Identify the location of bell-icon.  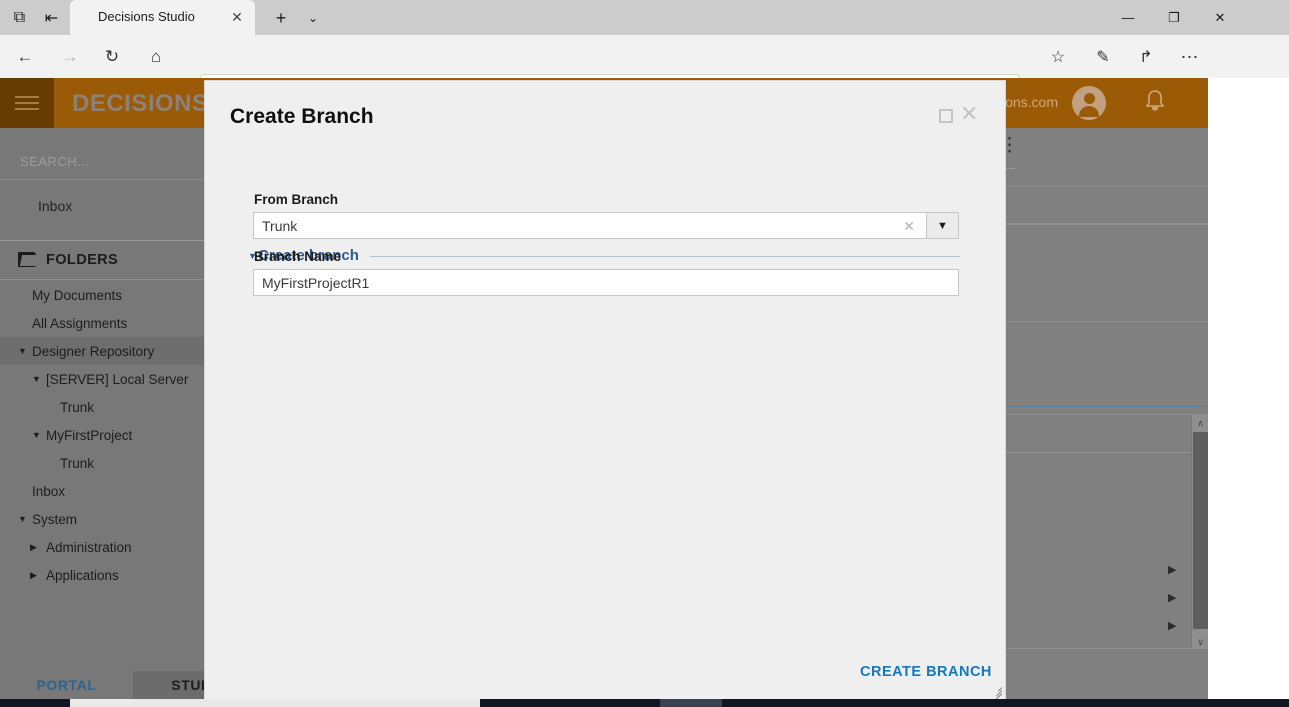
(1155, 104).